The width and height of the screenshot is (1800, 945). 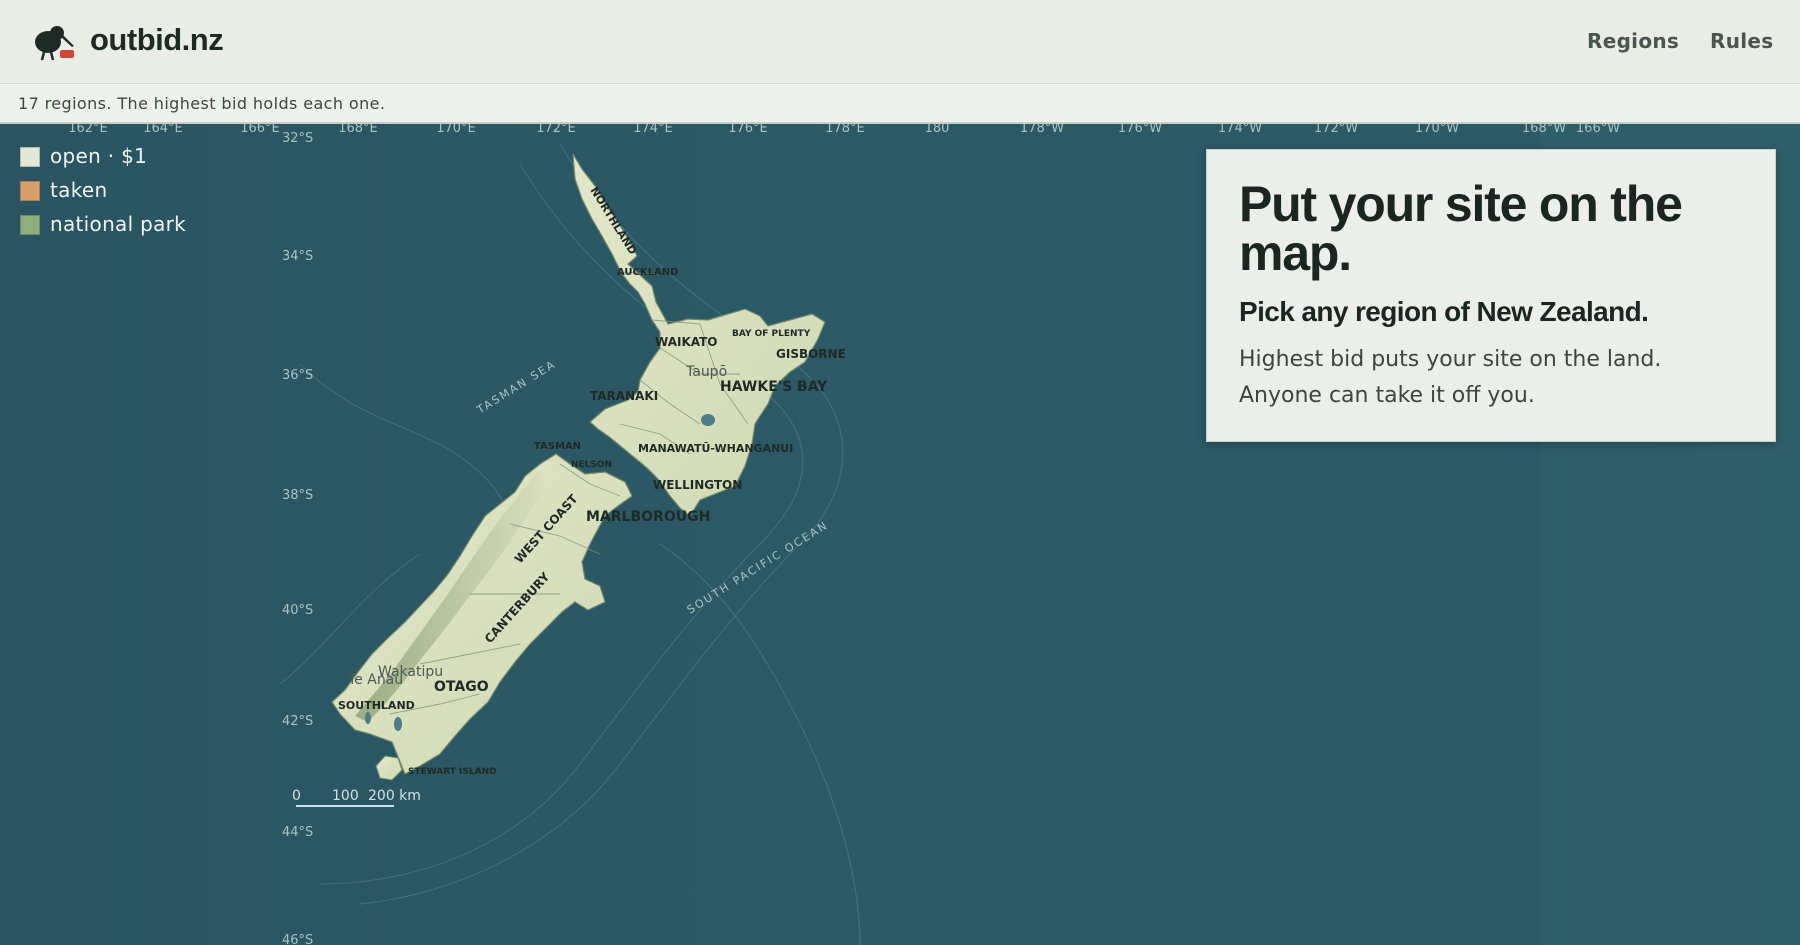 What do you see at coordinates (297, 375) in the screenshot?
I see `latitude-label: 36°S` at bounding box center [297, 375].